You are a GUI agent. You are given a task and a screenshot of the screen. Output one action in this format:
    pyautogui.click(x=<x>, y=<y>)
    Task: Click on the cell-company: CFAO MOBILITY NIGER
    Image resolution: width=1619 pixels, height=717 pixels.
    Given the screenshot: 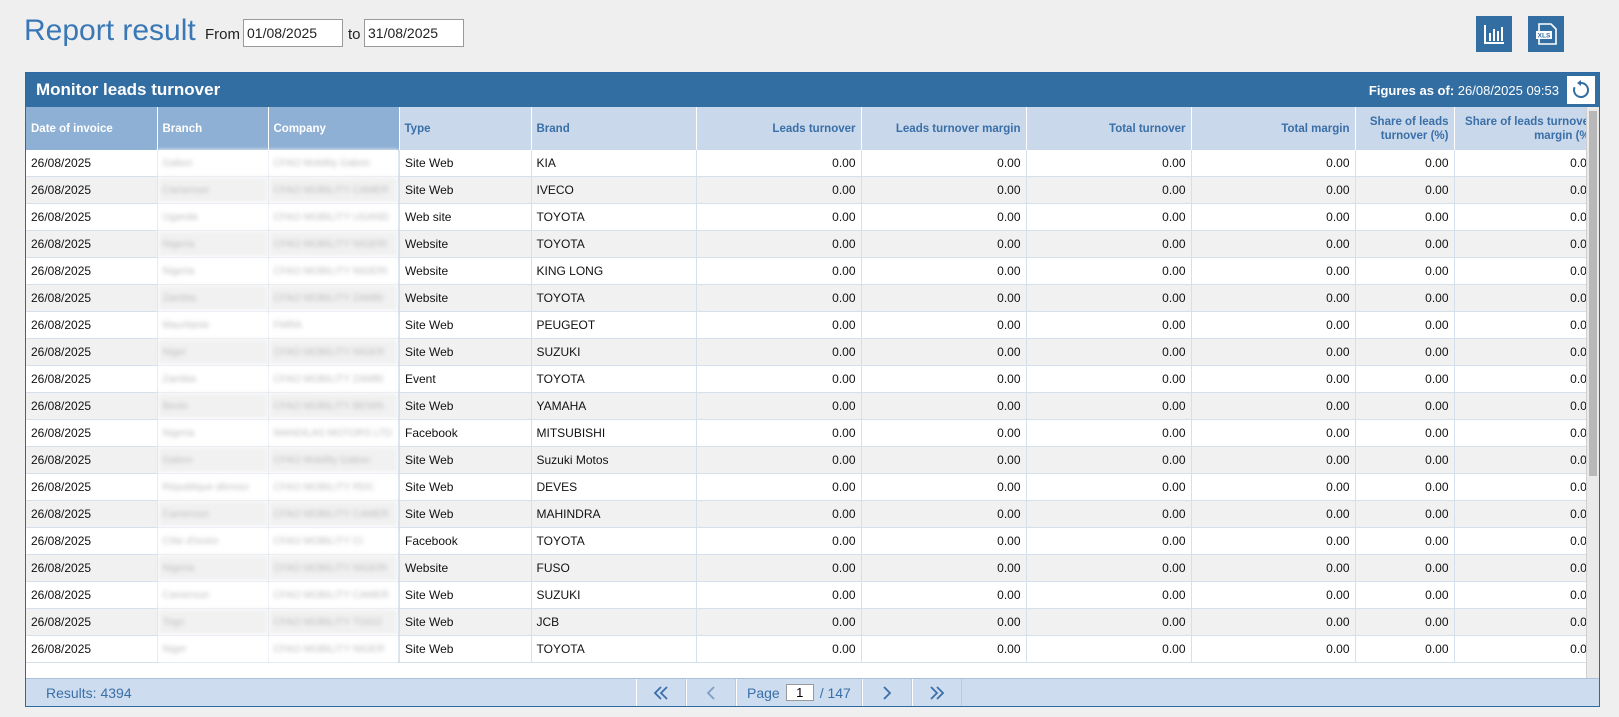 What is the action you would take?
    pyautogui.click(x=334, y=352)
    